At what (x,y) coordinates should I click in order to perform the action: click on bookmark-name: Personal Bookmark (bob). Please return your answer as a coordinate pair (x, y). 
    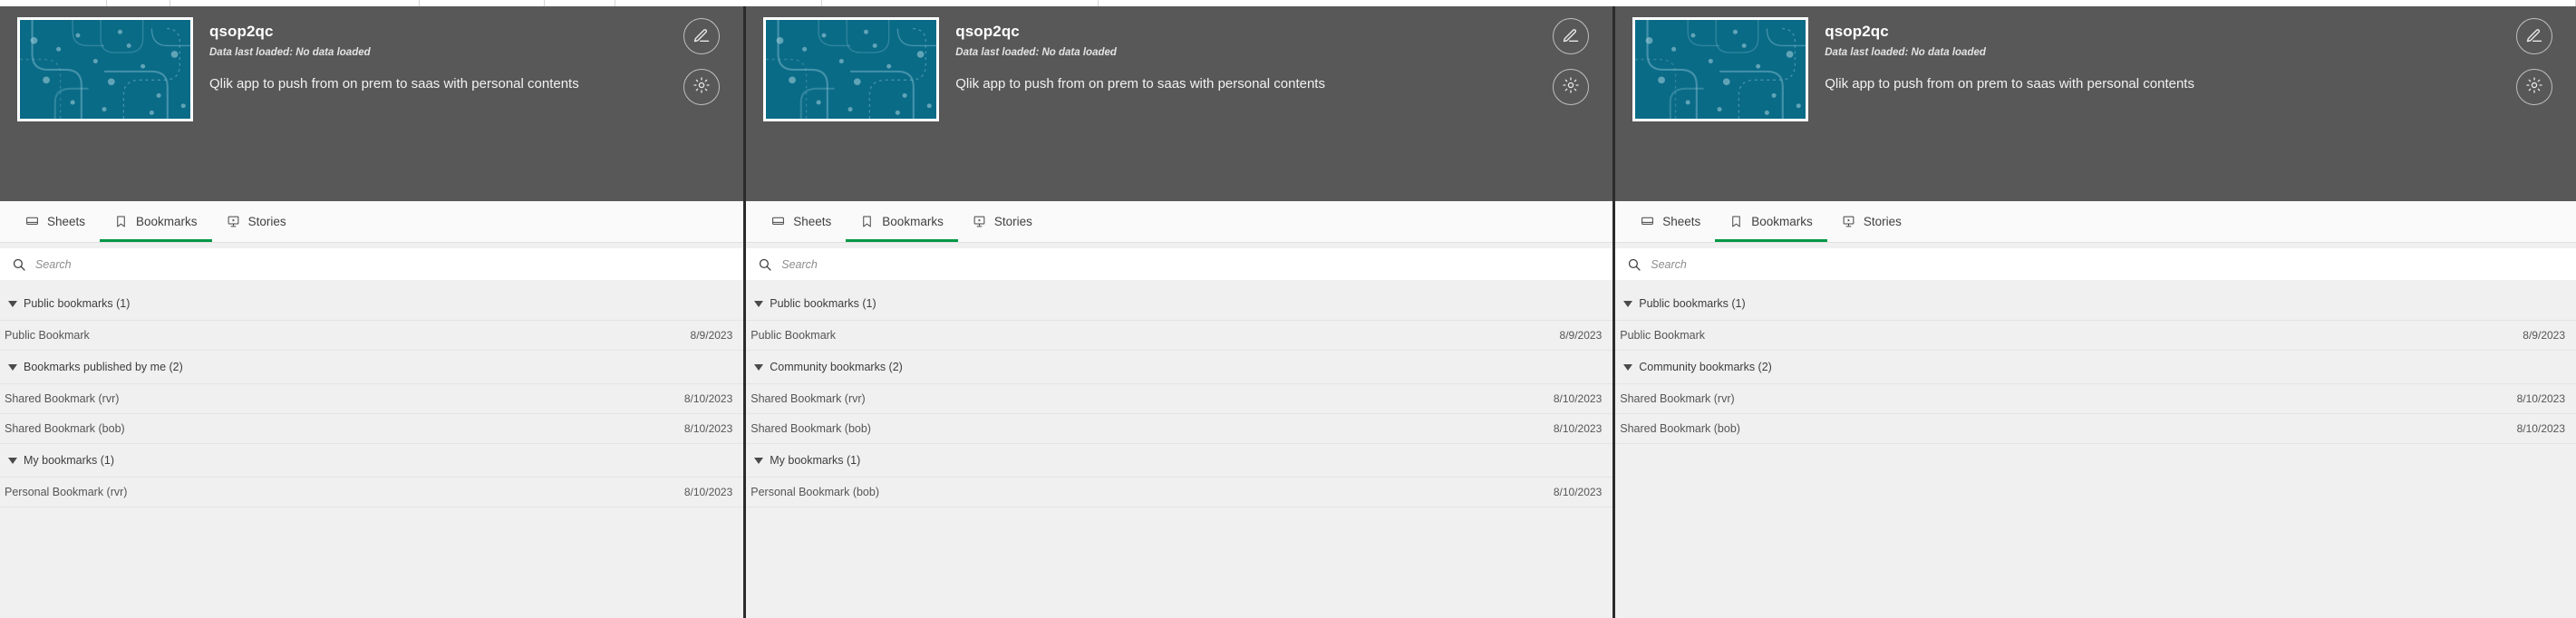
    Looking at the image, I should click on (815, 492).